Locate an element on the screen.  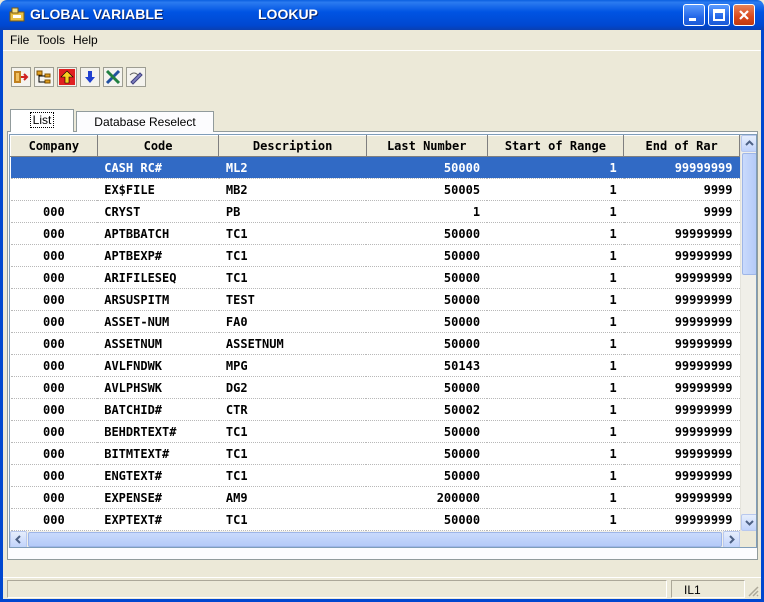
close-icon is located at coordinates (744, 15).